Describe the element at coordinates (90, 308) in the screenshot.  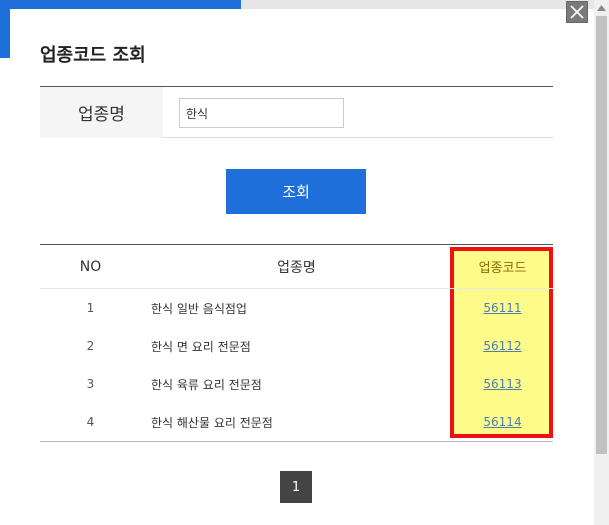
I see `row-number: 1` at that location.